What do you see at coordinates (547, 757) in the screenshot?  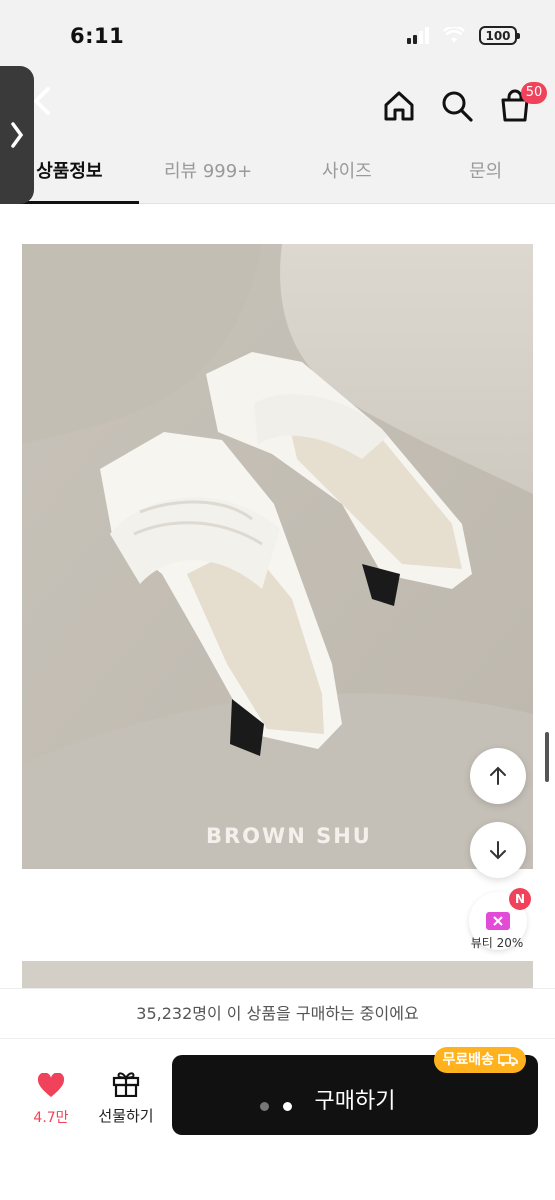 I see `scrollbar-thumb` at bounding box center [547, 757].